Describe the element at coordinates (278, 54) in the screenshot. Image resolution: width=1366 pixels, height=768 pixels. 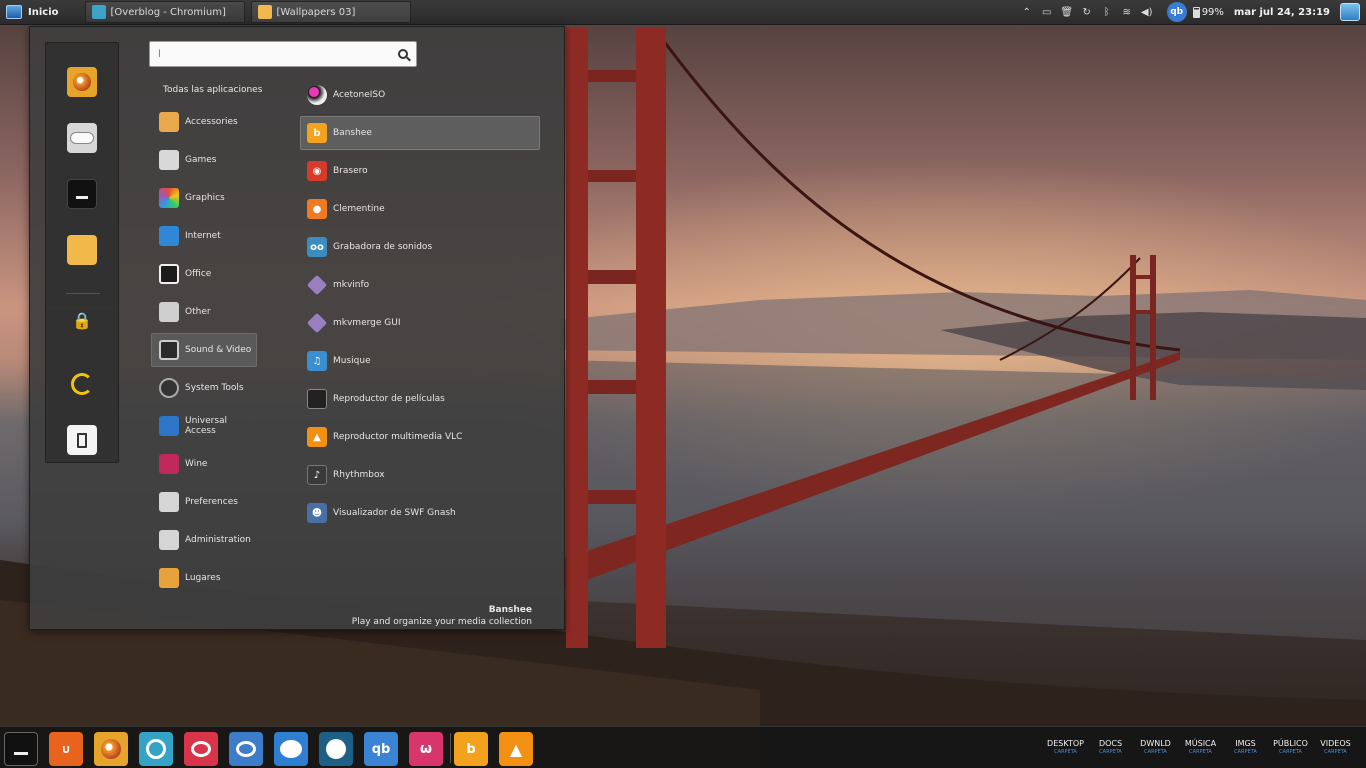
I see `search-input` at that location.